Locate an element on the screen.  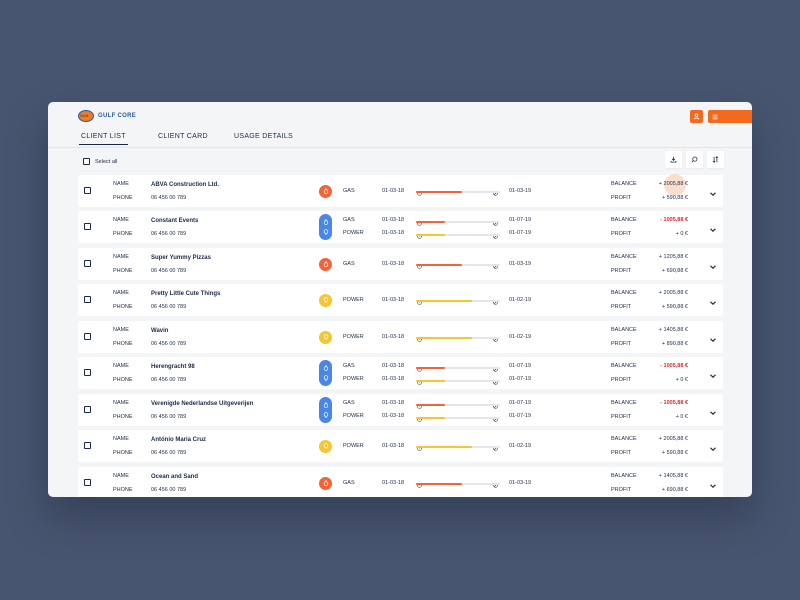
client-name: António Maria Cruz is located at coordinates (178, 440).